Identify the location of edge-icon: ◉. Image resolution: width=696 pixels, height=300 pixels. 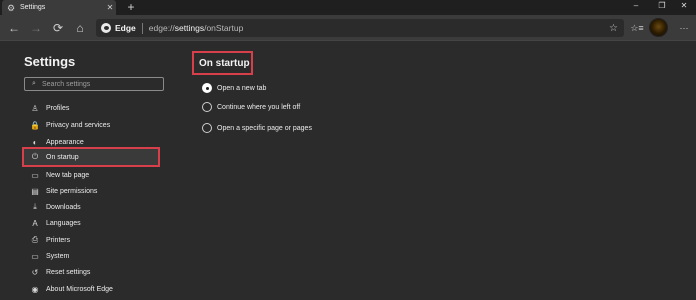
(35, 289).